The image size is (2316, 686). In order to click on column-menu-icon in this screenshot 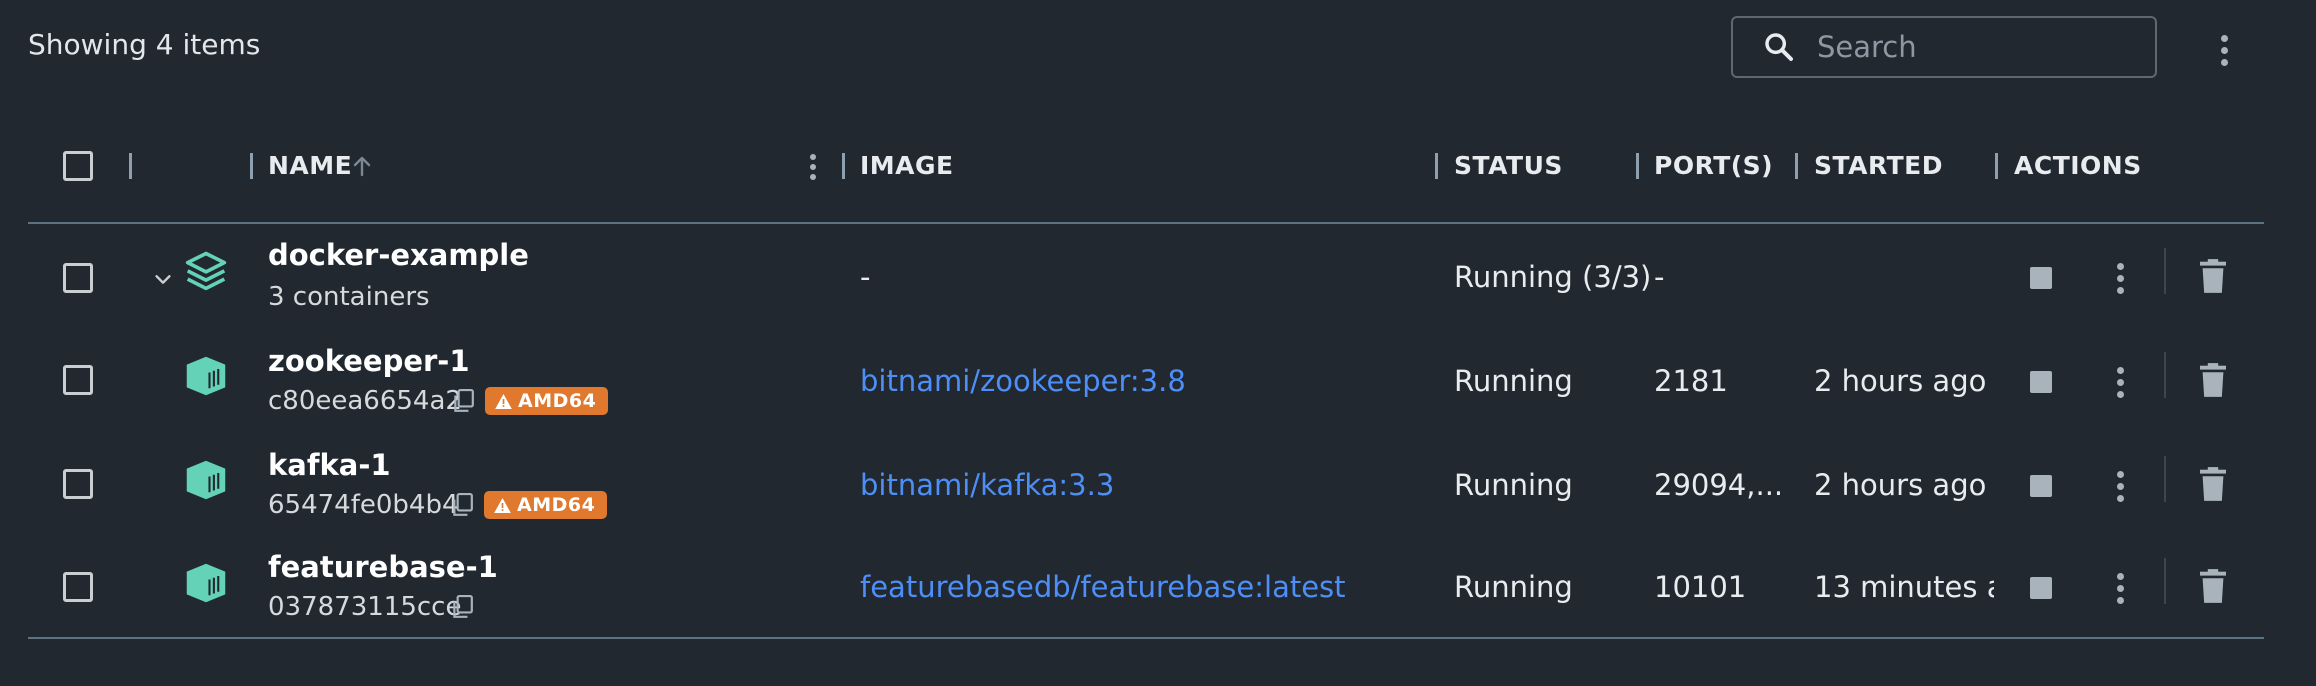, I will do `click(813, 167)`.